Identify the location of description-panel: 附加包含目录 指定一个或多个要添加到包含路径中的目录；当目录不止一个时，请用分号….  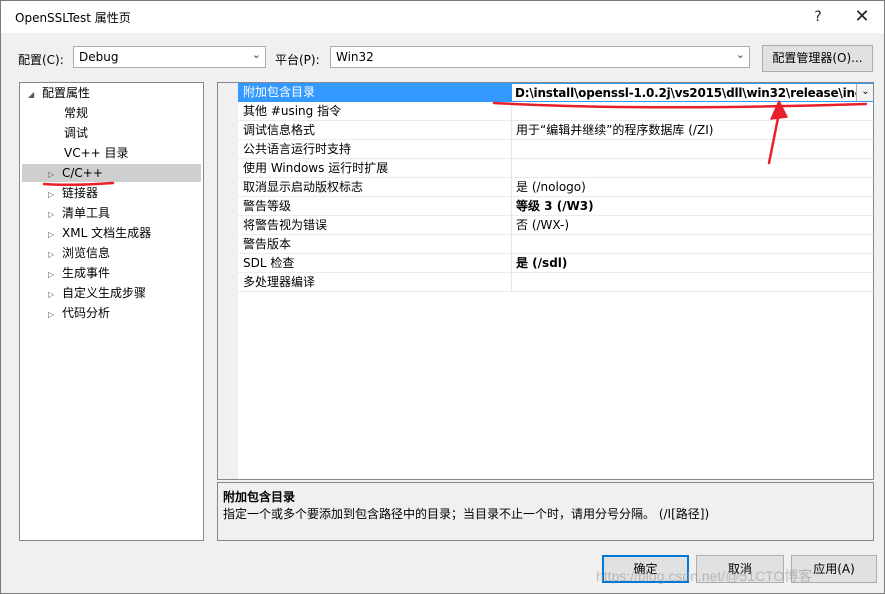
(545, 511).